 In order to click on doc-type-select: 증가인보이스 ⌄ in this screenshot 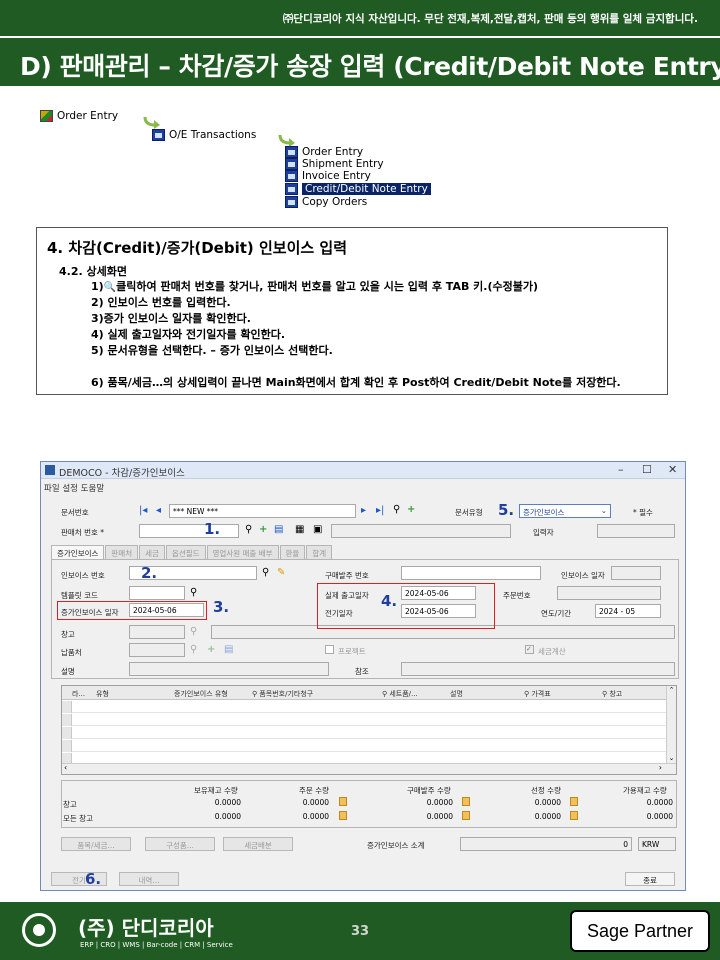, I will do `click(565, 511)`.